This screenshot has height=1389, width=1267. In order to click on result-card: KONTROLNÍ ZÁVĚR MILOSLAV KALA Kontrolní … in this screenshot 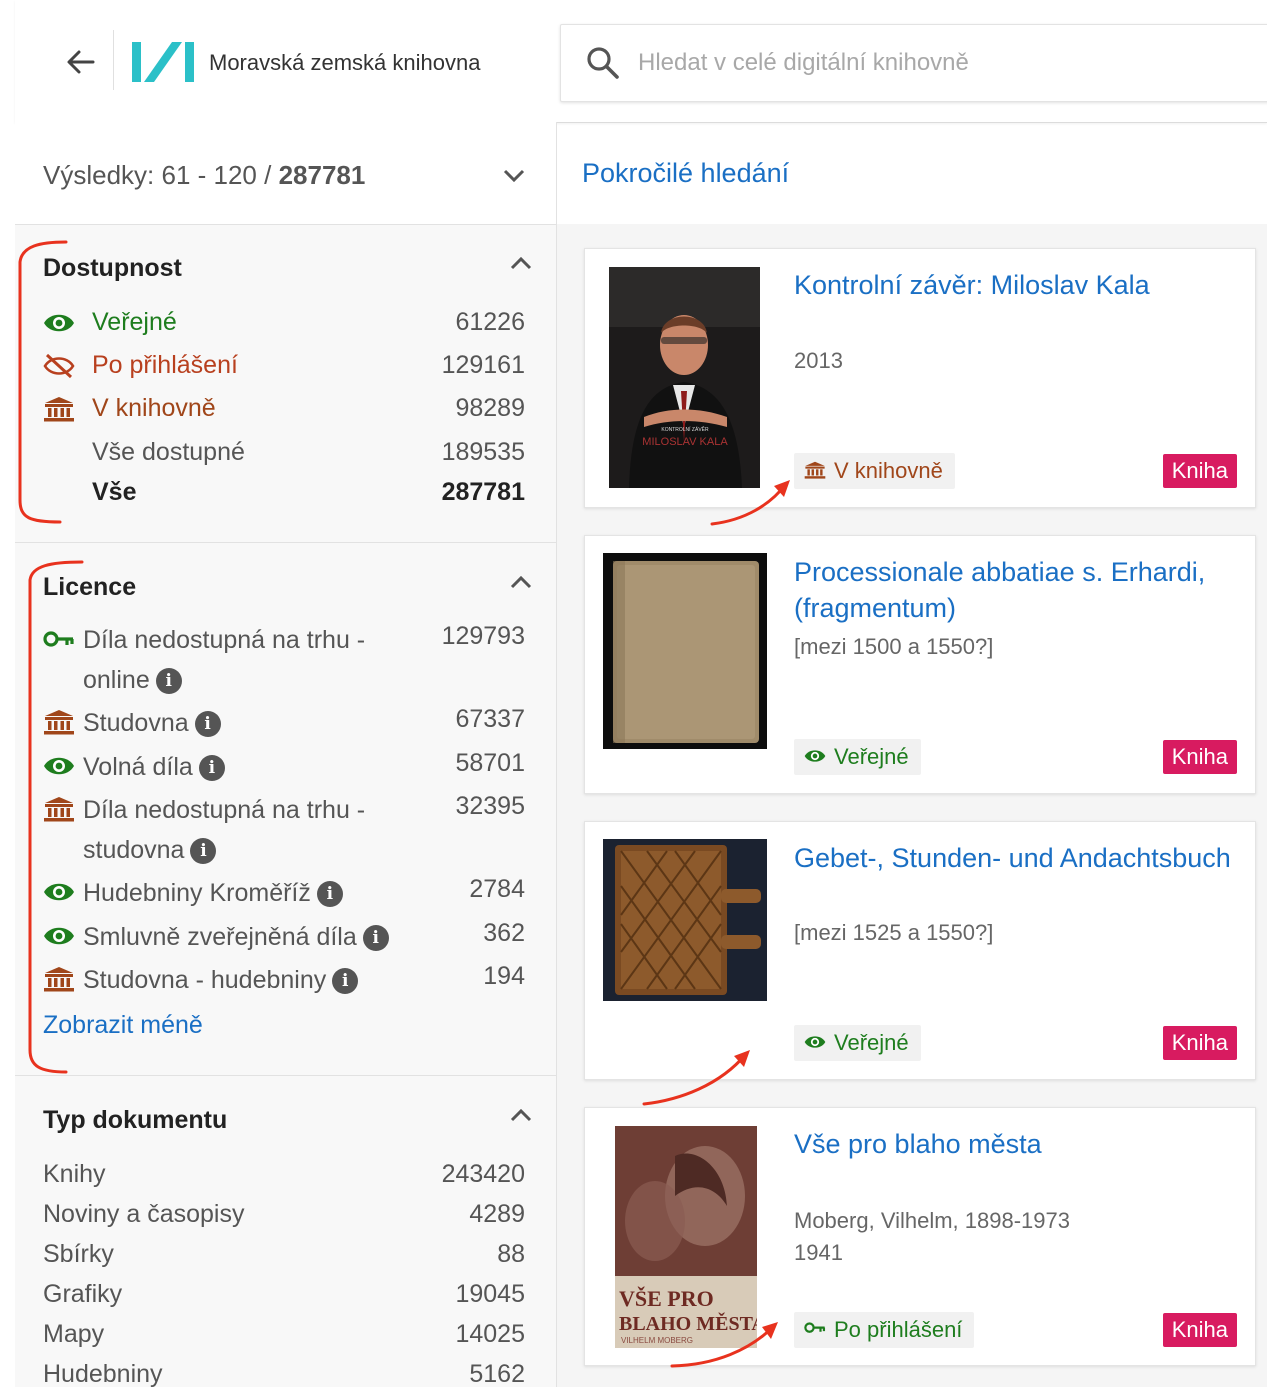, I will do `click(920, 378)`.